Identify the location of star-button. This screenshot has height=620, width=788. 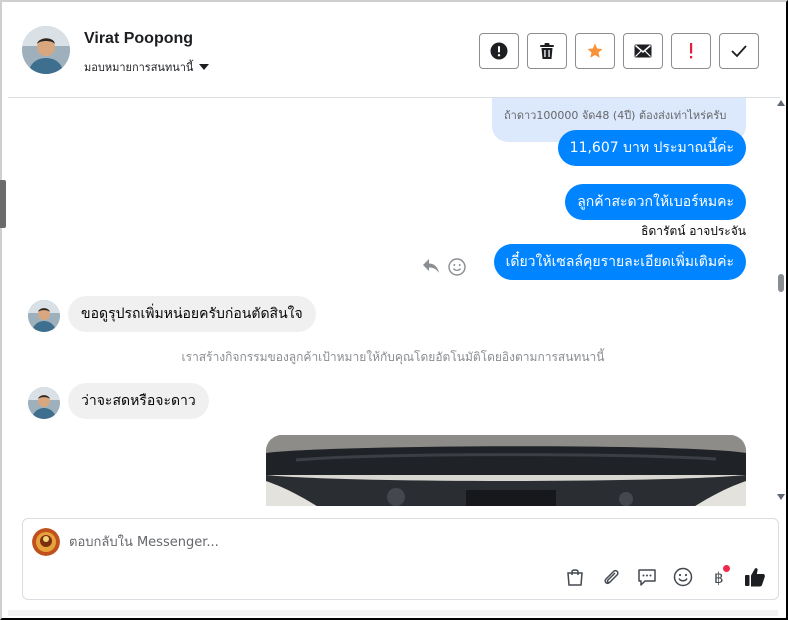
(595, 51).